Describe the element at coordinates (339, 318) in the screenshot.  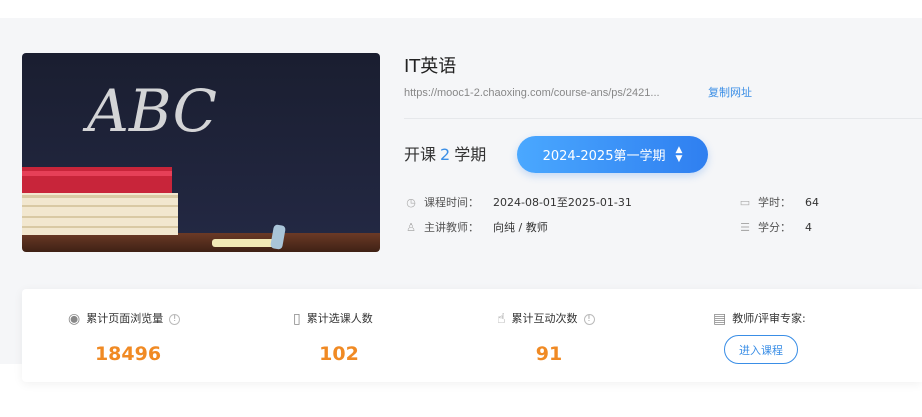
I see `enroll-label: 累计选课人数` at that location.